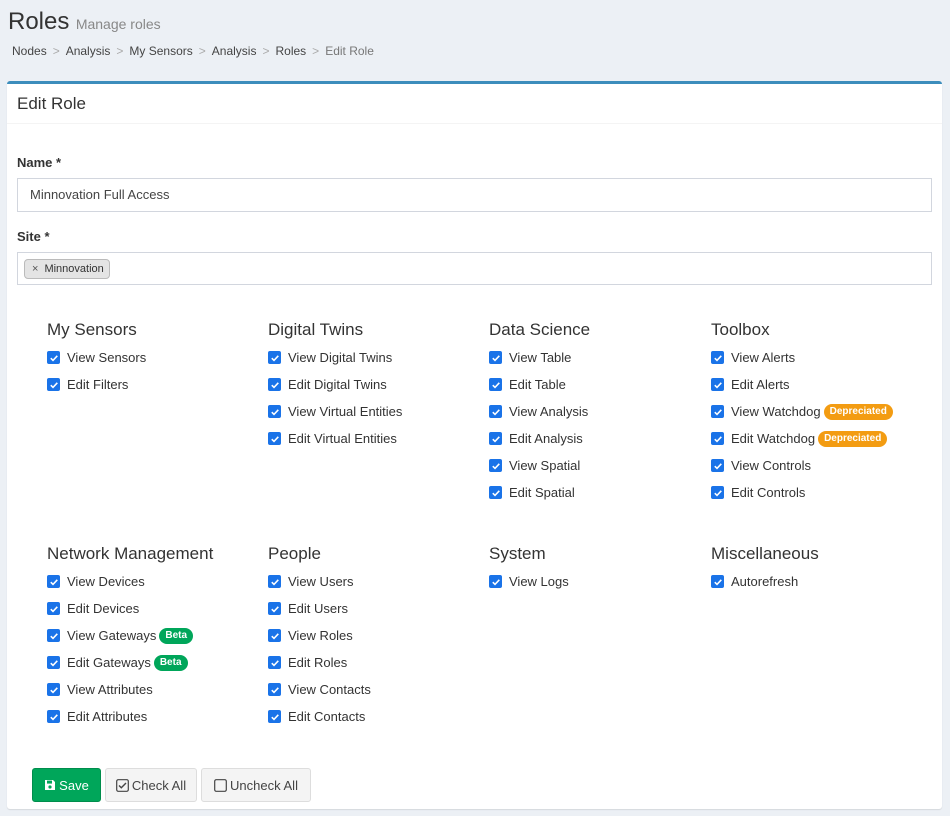  I want to click on permission-view-watchdog: View Watchdog Depreciated, so click(816, 411).